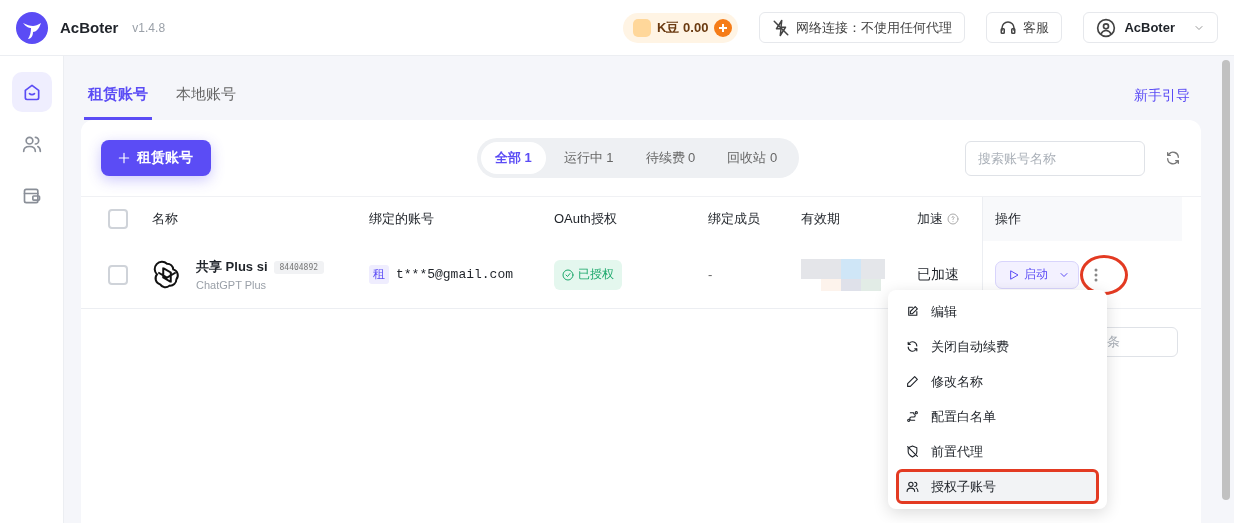 This screenshot has height=523, width=1234. What do you see at coordinates (1014, 274) in the screenshot?
I see `play-icon` at bounding box center [1014, 274].